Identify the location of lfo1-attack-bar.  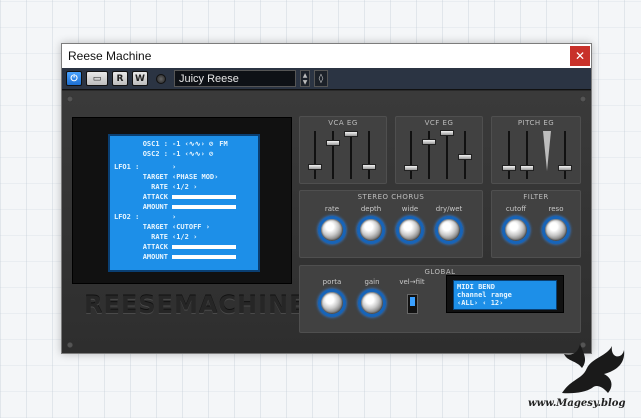
(204, 197).